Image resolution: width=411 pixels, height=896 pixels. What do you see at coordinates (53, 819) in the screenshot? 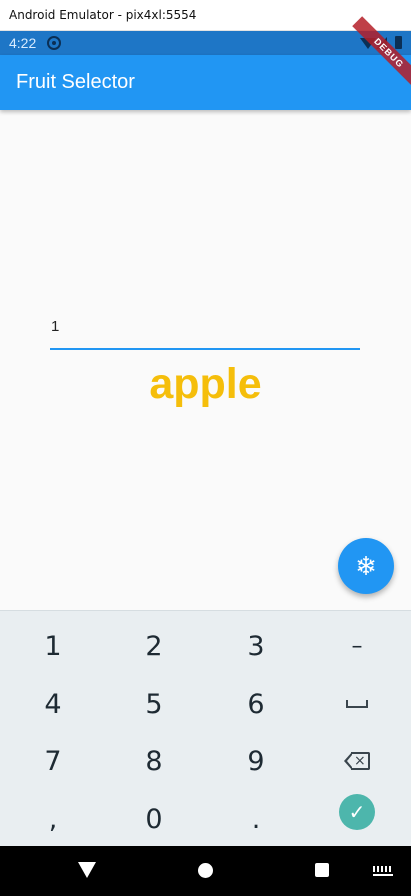
I see `key-comma: ,` at bounding box center [53, 819].